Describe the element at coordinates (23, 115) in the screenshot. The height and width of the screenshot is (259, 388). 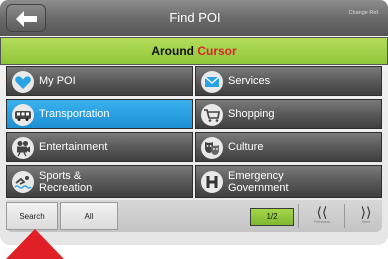
I see `bus-icon` at that location.